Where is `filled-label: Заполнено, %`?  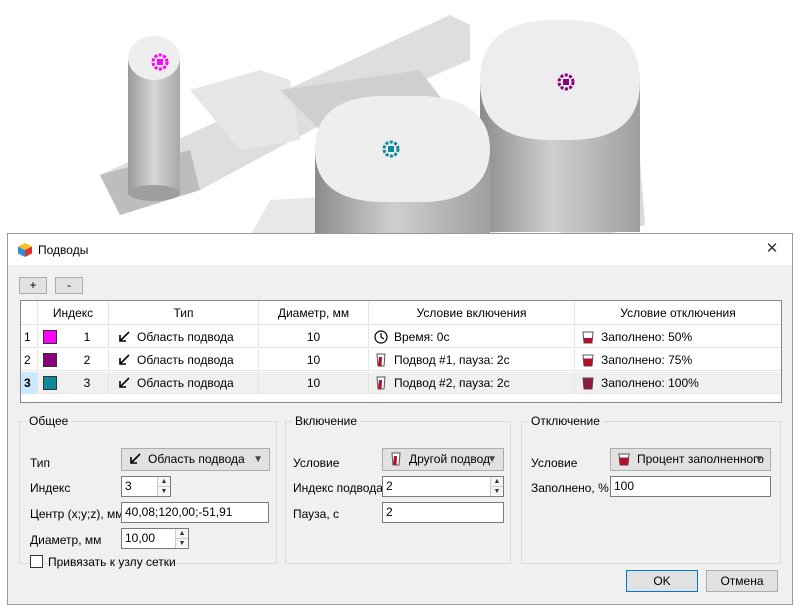
filled-label: Заполнено, % is located at coordinates (570, 488).